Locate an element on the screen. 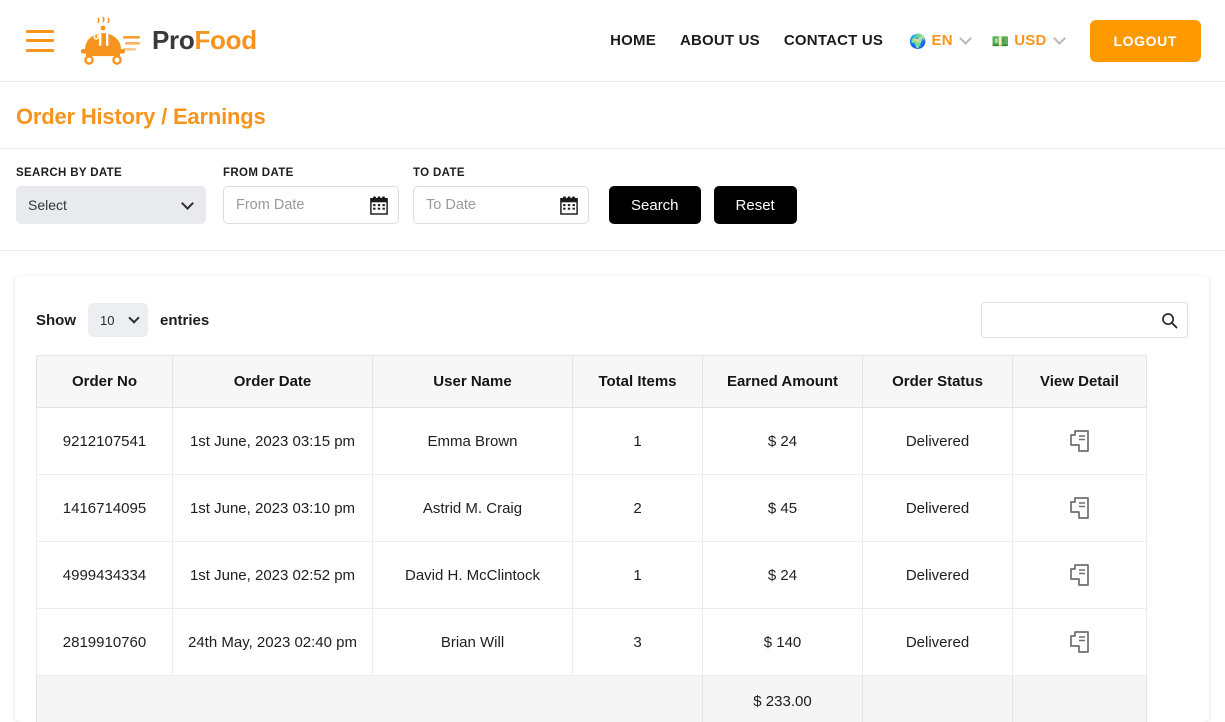  cell-user-name: Emma Brown is located at coordinates (472, 441).